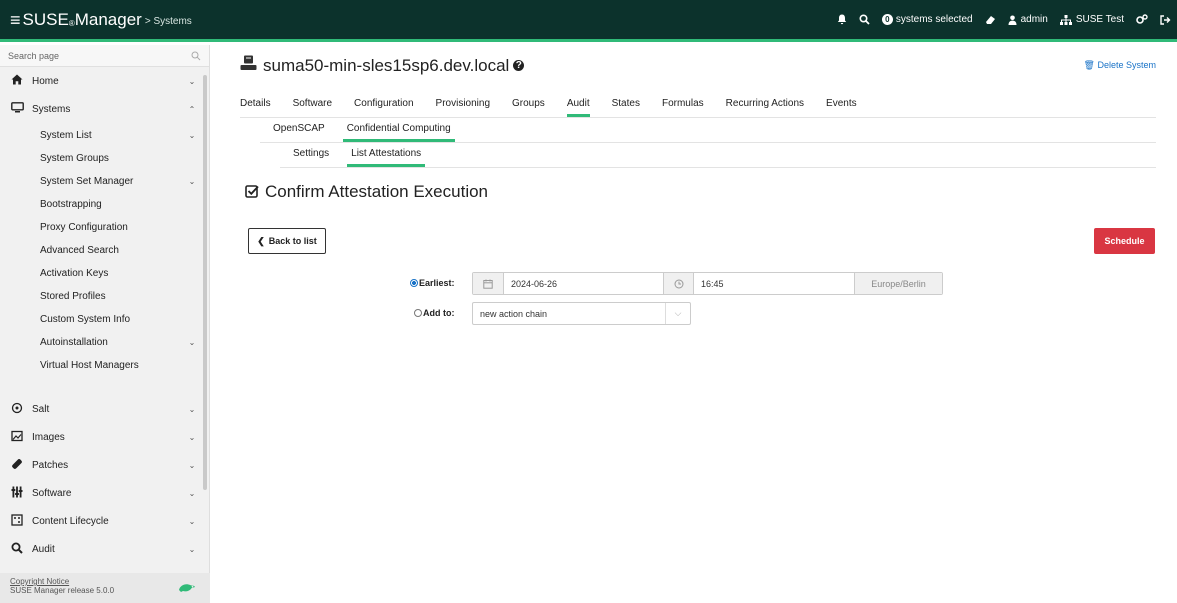 The image size is (1177, 603). I want to click on tab-confidential-computing: Confidential Computing, so click(398, 132).